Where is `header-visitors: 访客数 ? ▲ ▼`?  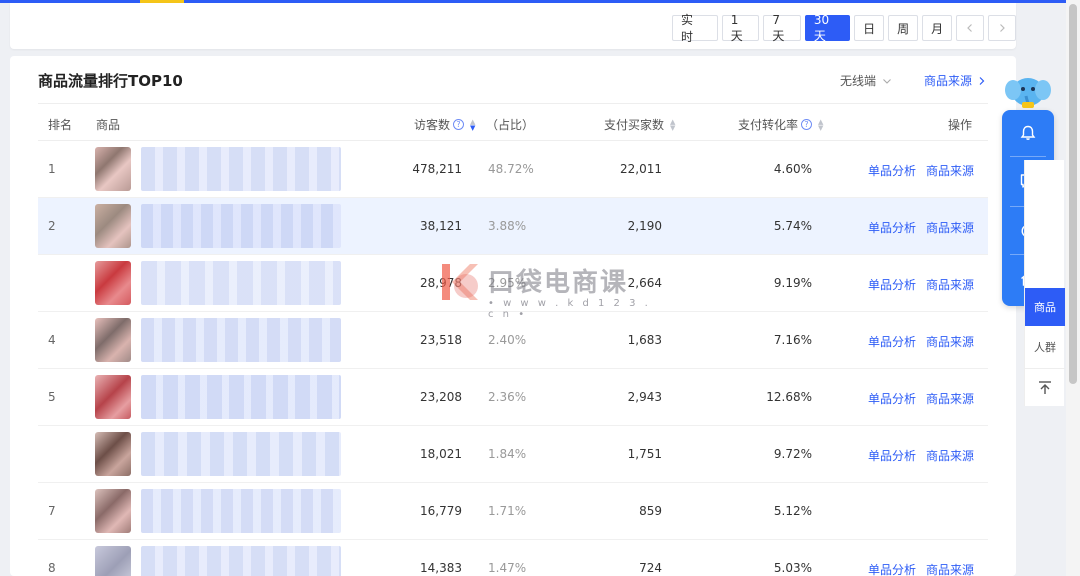
header-visitors: 访客数 ? ▲ ▼ is located at coordinates (444, 124).